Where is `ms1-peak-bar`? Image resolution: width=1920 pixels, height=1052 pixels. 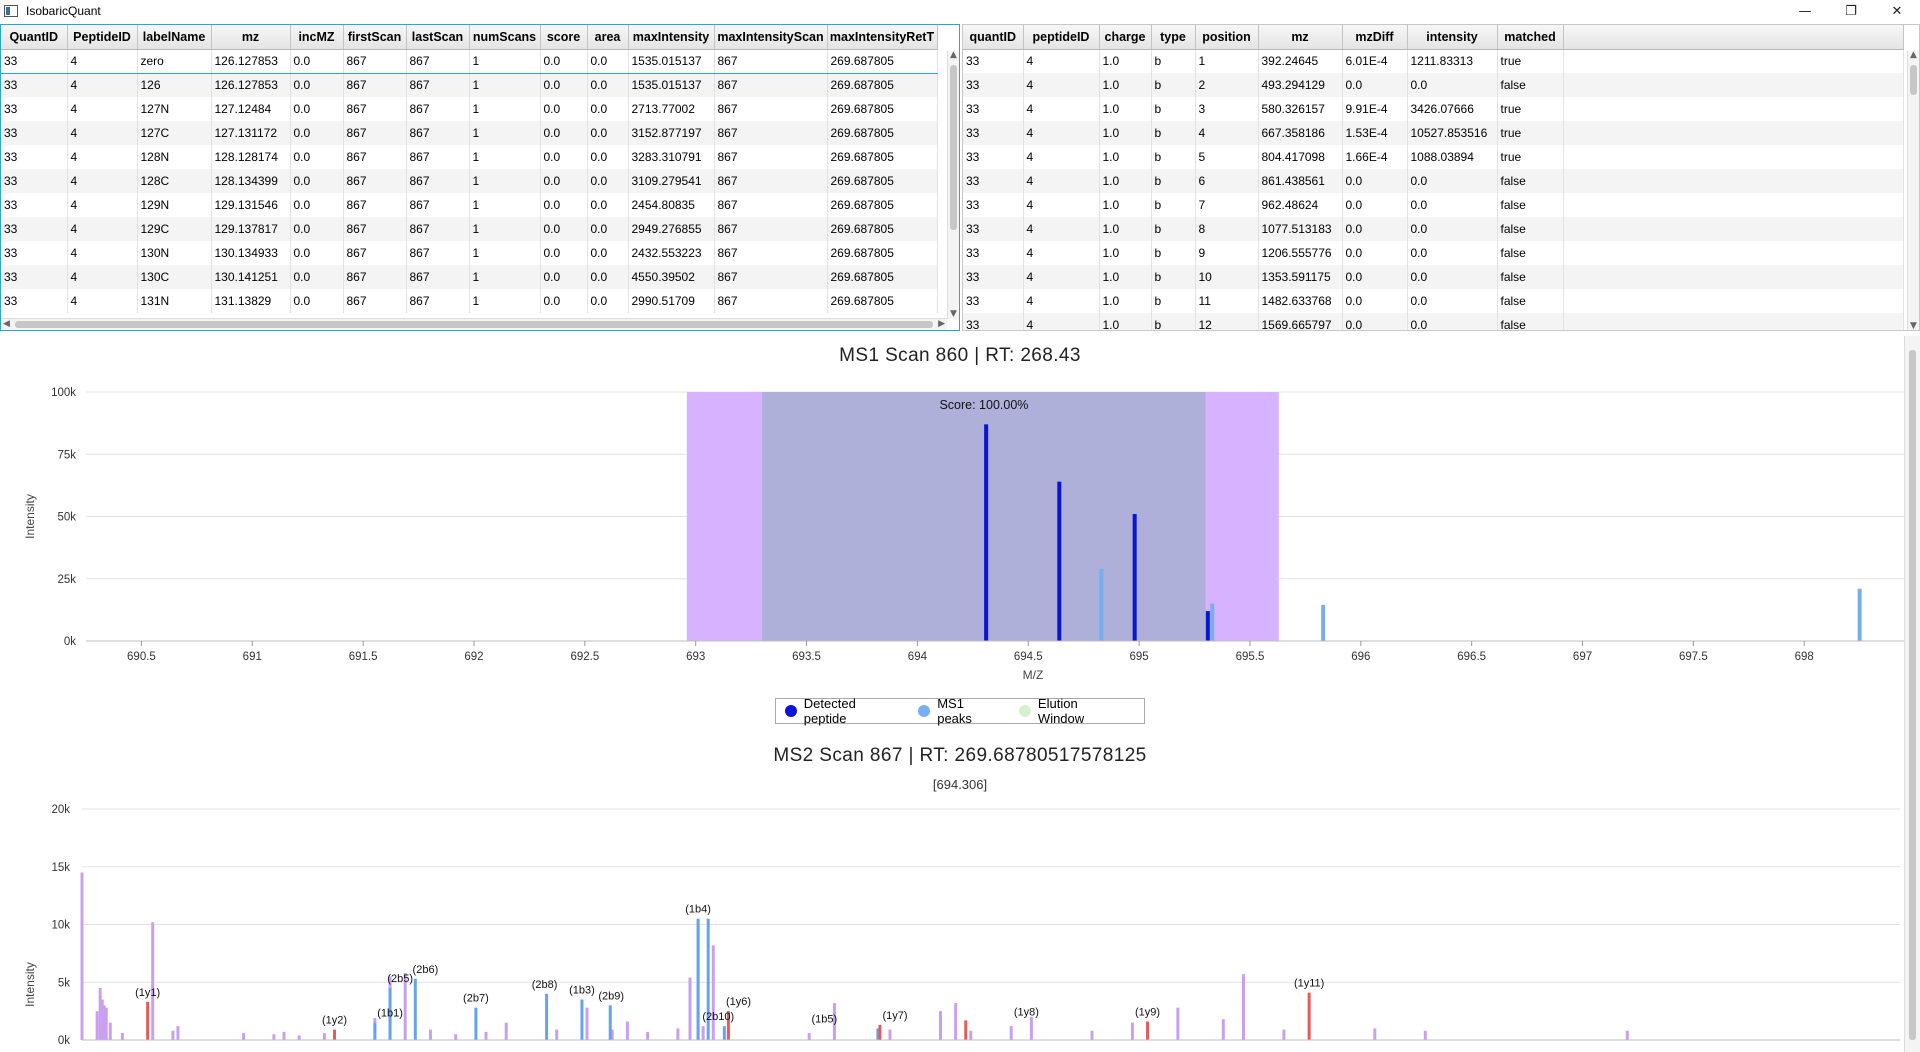 ms1-peak-bar is located at coordinates (1101, 604).